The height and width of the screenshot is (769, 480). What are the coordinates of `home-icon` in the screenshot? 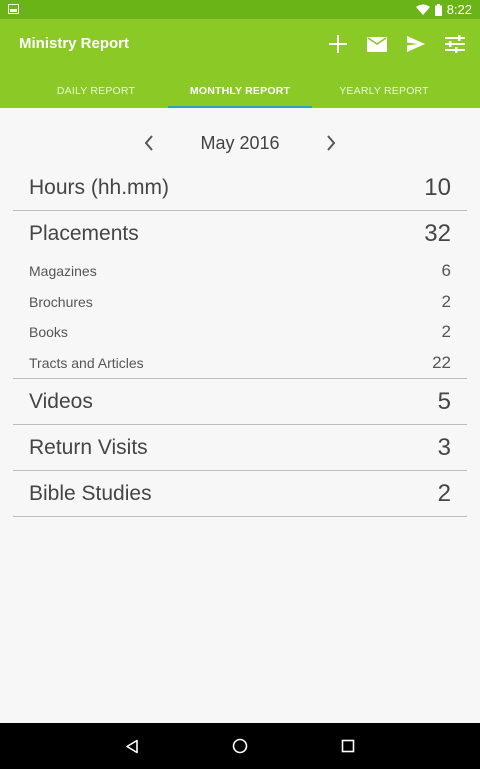 It's located at (240, 746).